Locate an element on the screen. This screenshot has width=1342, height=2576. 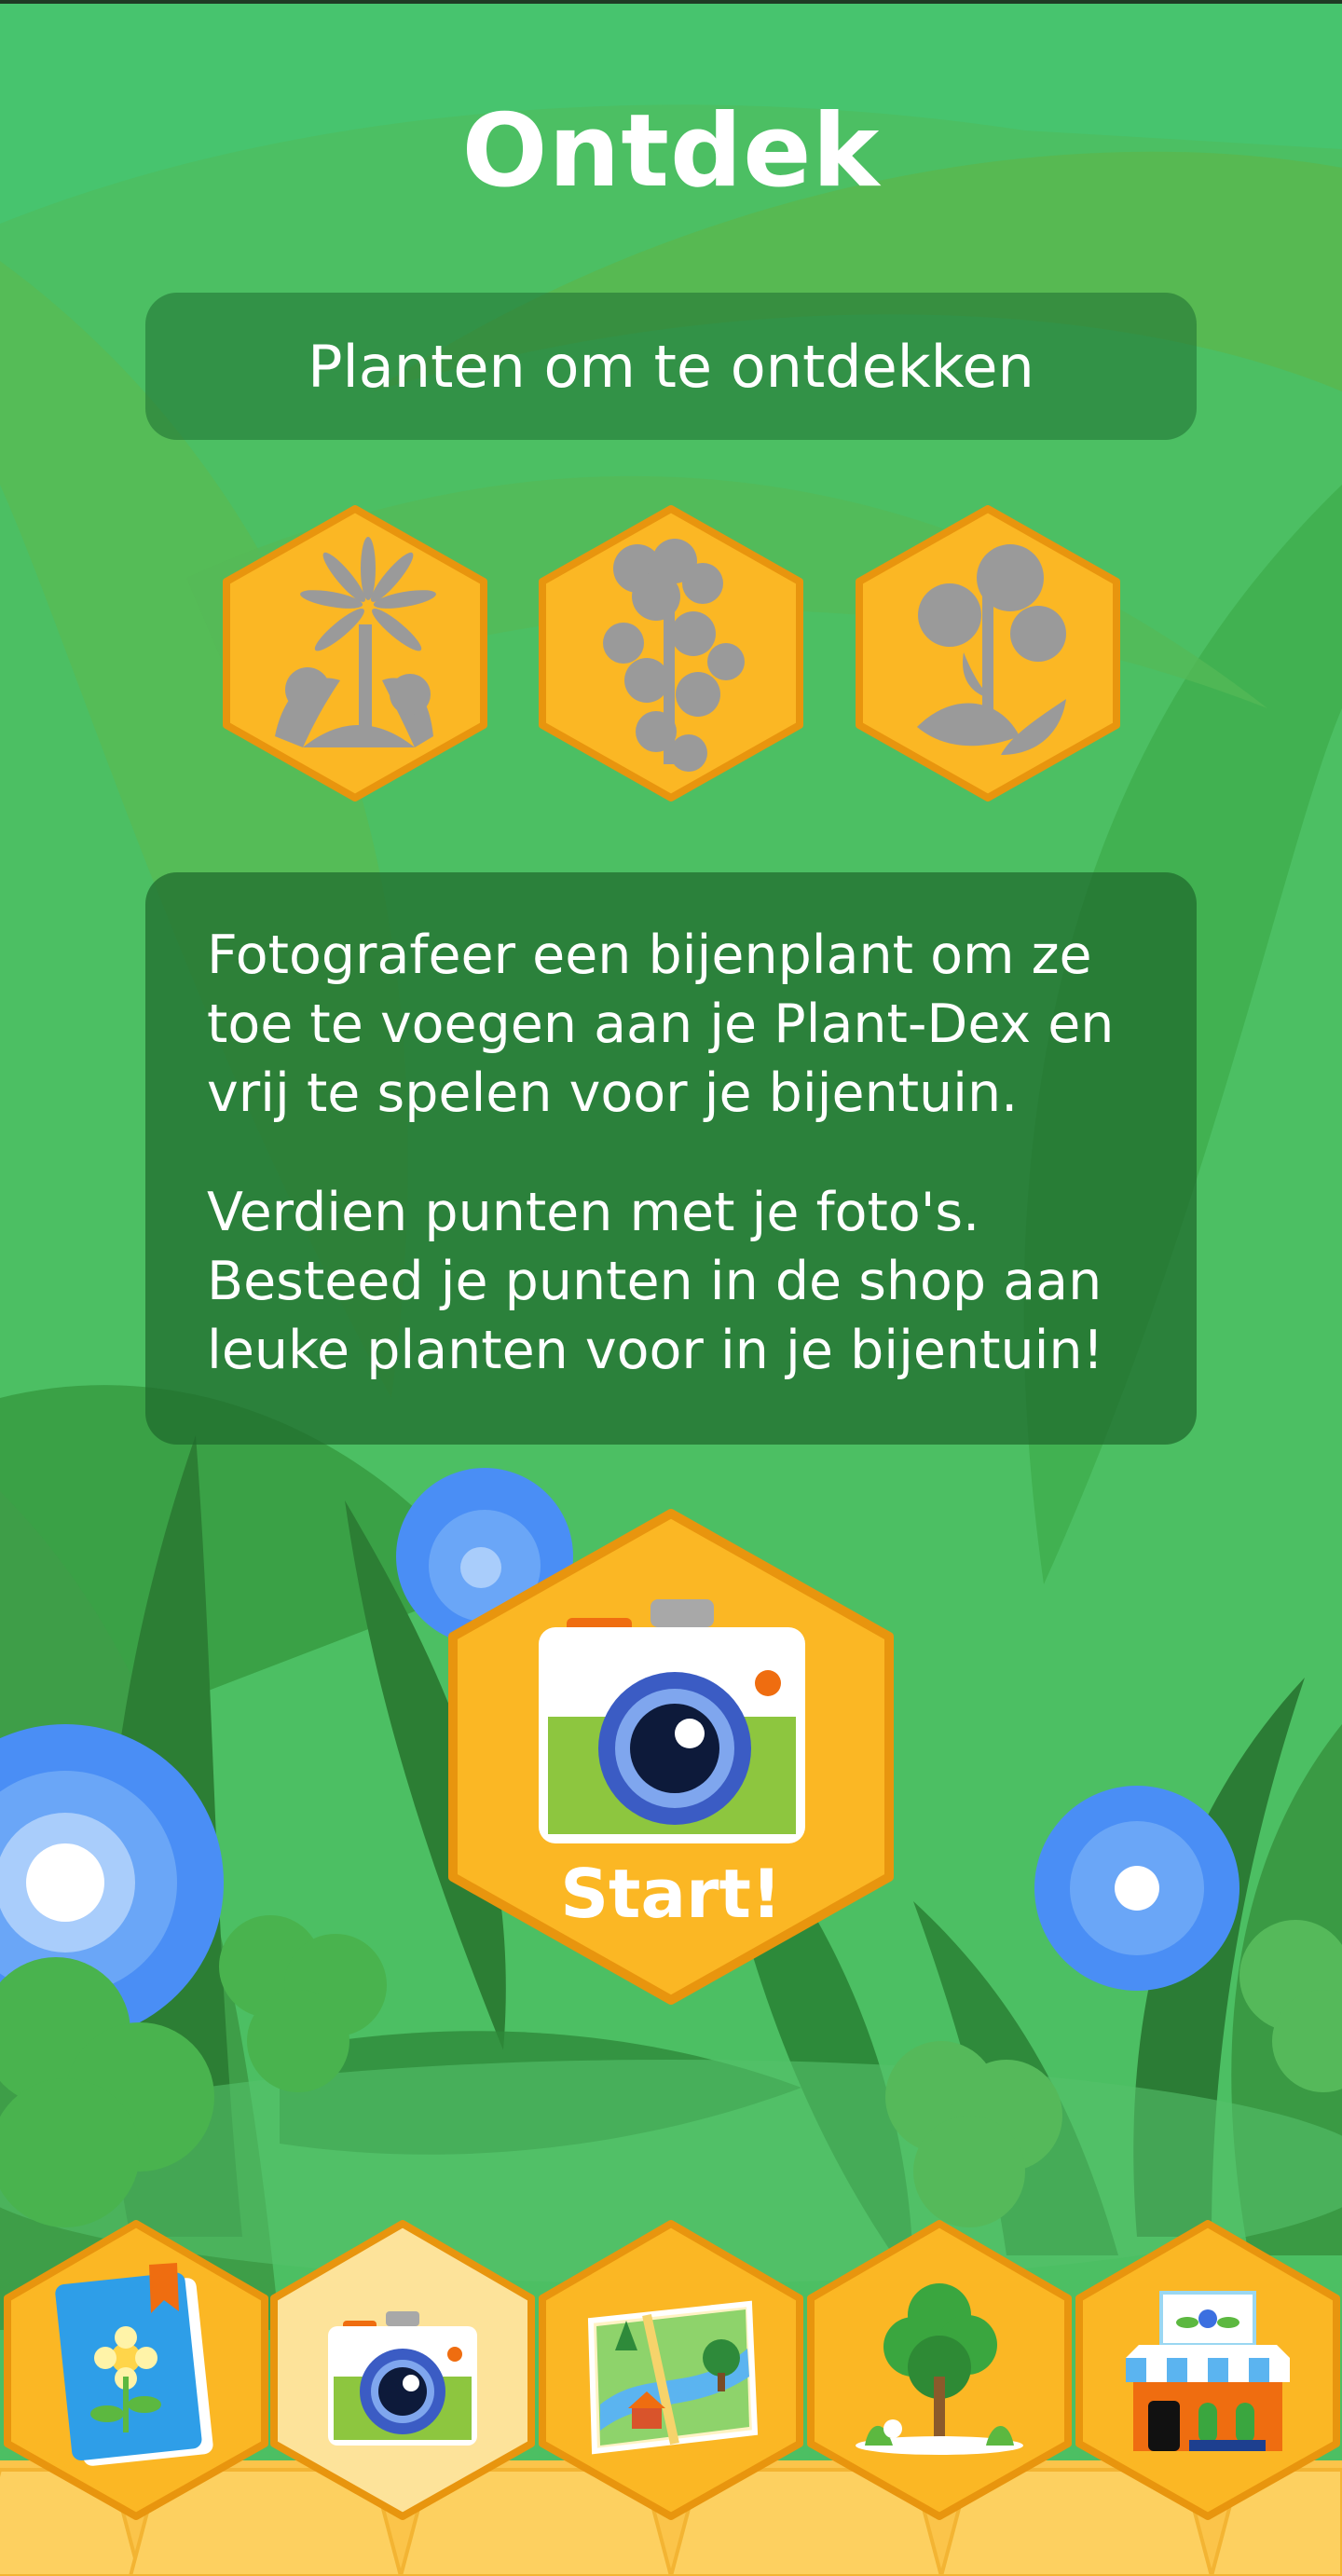
plant-dex-book-icon is located at coordinates (134, 2364).